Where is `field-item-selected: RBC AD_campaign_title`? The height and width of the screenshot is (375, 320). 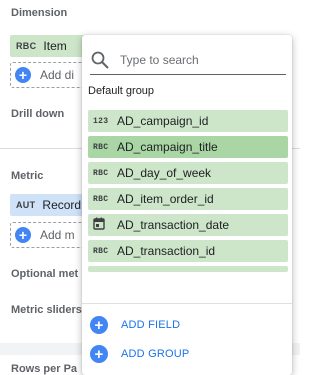
field-item-selected: RBC AD_campaign_title is located at coordinates (188, 147).